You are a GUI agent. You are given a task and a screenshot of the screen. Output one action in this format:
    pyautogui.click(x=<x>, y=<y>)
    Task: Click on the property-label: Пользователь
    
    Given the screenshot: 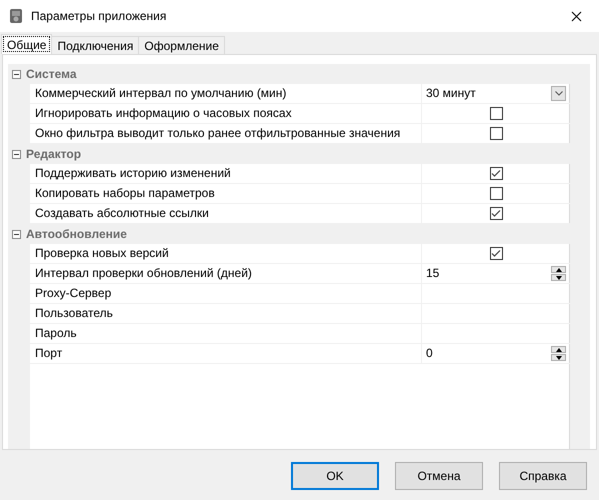 What is the action you would take?
    pyautogui.click(x=226, y=313)
    